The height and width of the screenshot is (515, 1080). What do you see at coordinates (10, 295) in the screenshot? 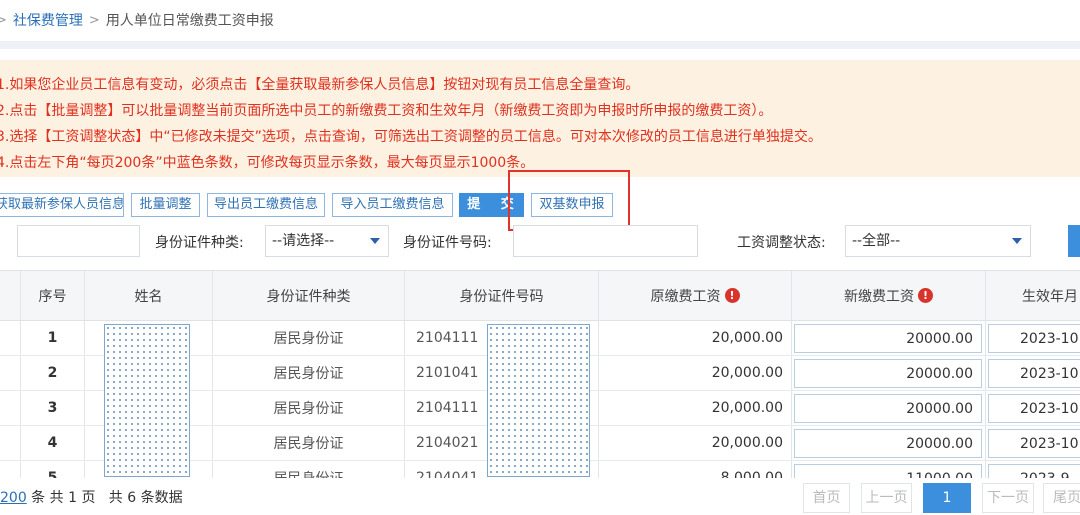
I see `header-checkbox-column` at bounding box center [10, 295].